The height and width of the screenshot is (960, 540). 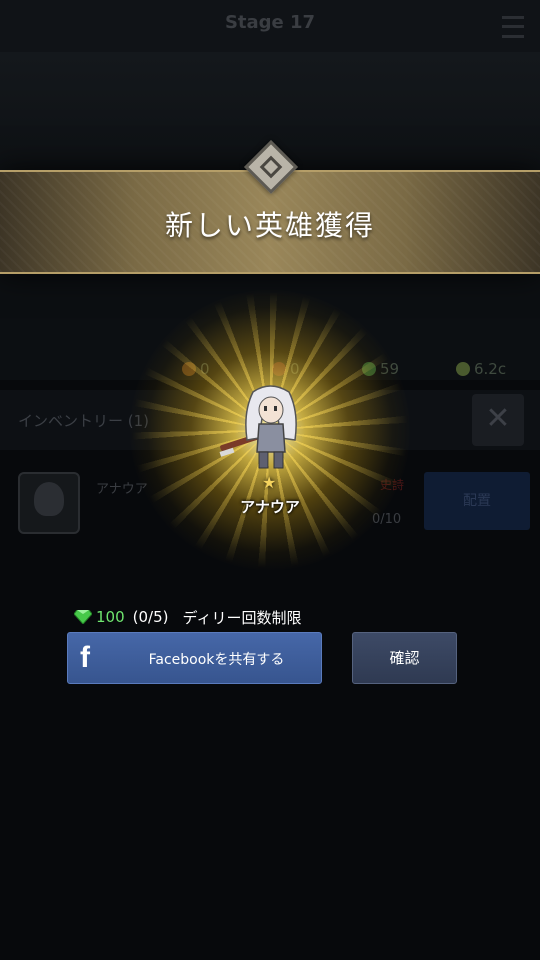 What do you see at coordinates (85, 657) in the screenshot?
I see `facebook-icon: f` at bounding box center [85, 657].